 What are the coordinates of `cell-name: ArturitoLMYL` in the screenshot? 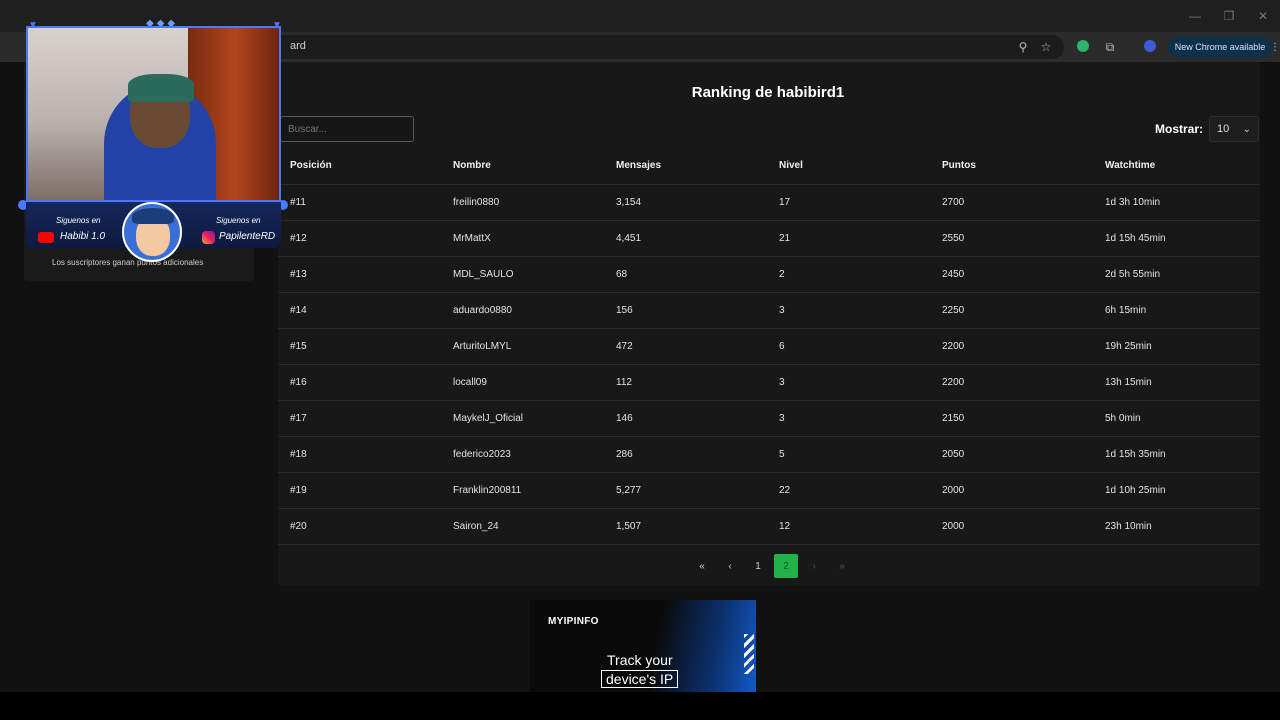 It's located at (522, 346).